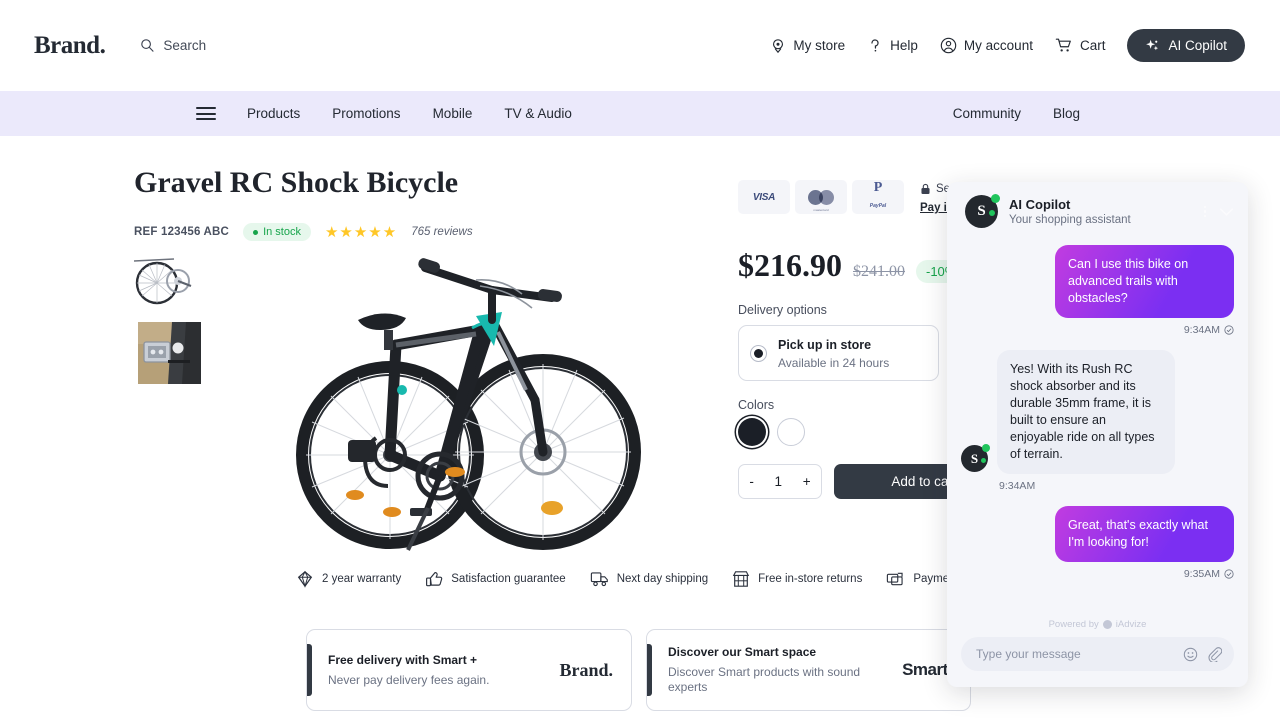  I want to click on chat-time-text: 9:35AM, so click(1201, 574).